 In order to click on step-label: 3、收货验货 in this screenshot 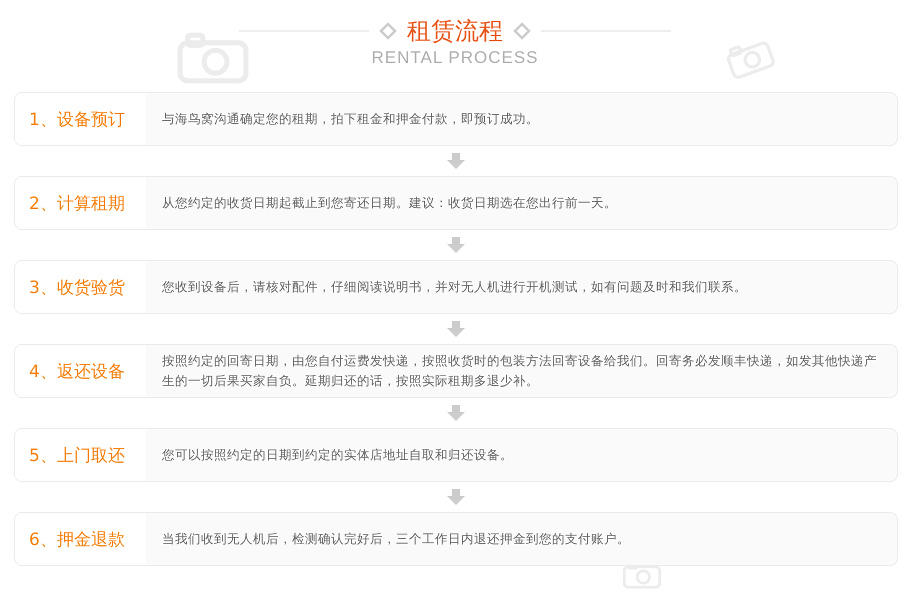, I will do `click(77, 287)`.